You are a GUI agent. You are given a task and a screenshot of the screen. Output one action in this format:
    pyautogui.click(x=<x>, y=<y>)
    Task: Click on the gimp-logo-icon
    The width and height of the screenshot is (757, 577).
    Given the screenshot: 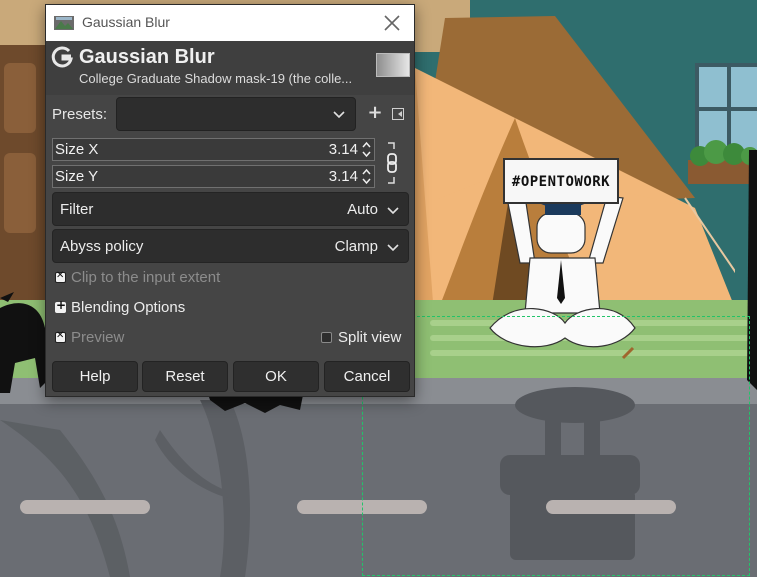 What is the action you would take?
    pyautogui.click(x=62, y=57)
    